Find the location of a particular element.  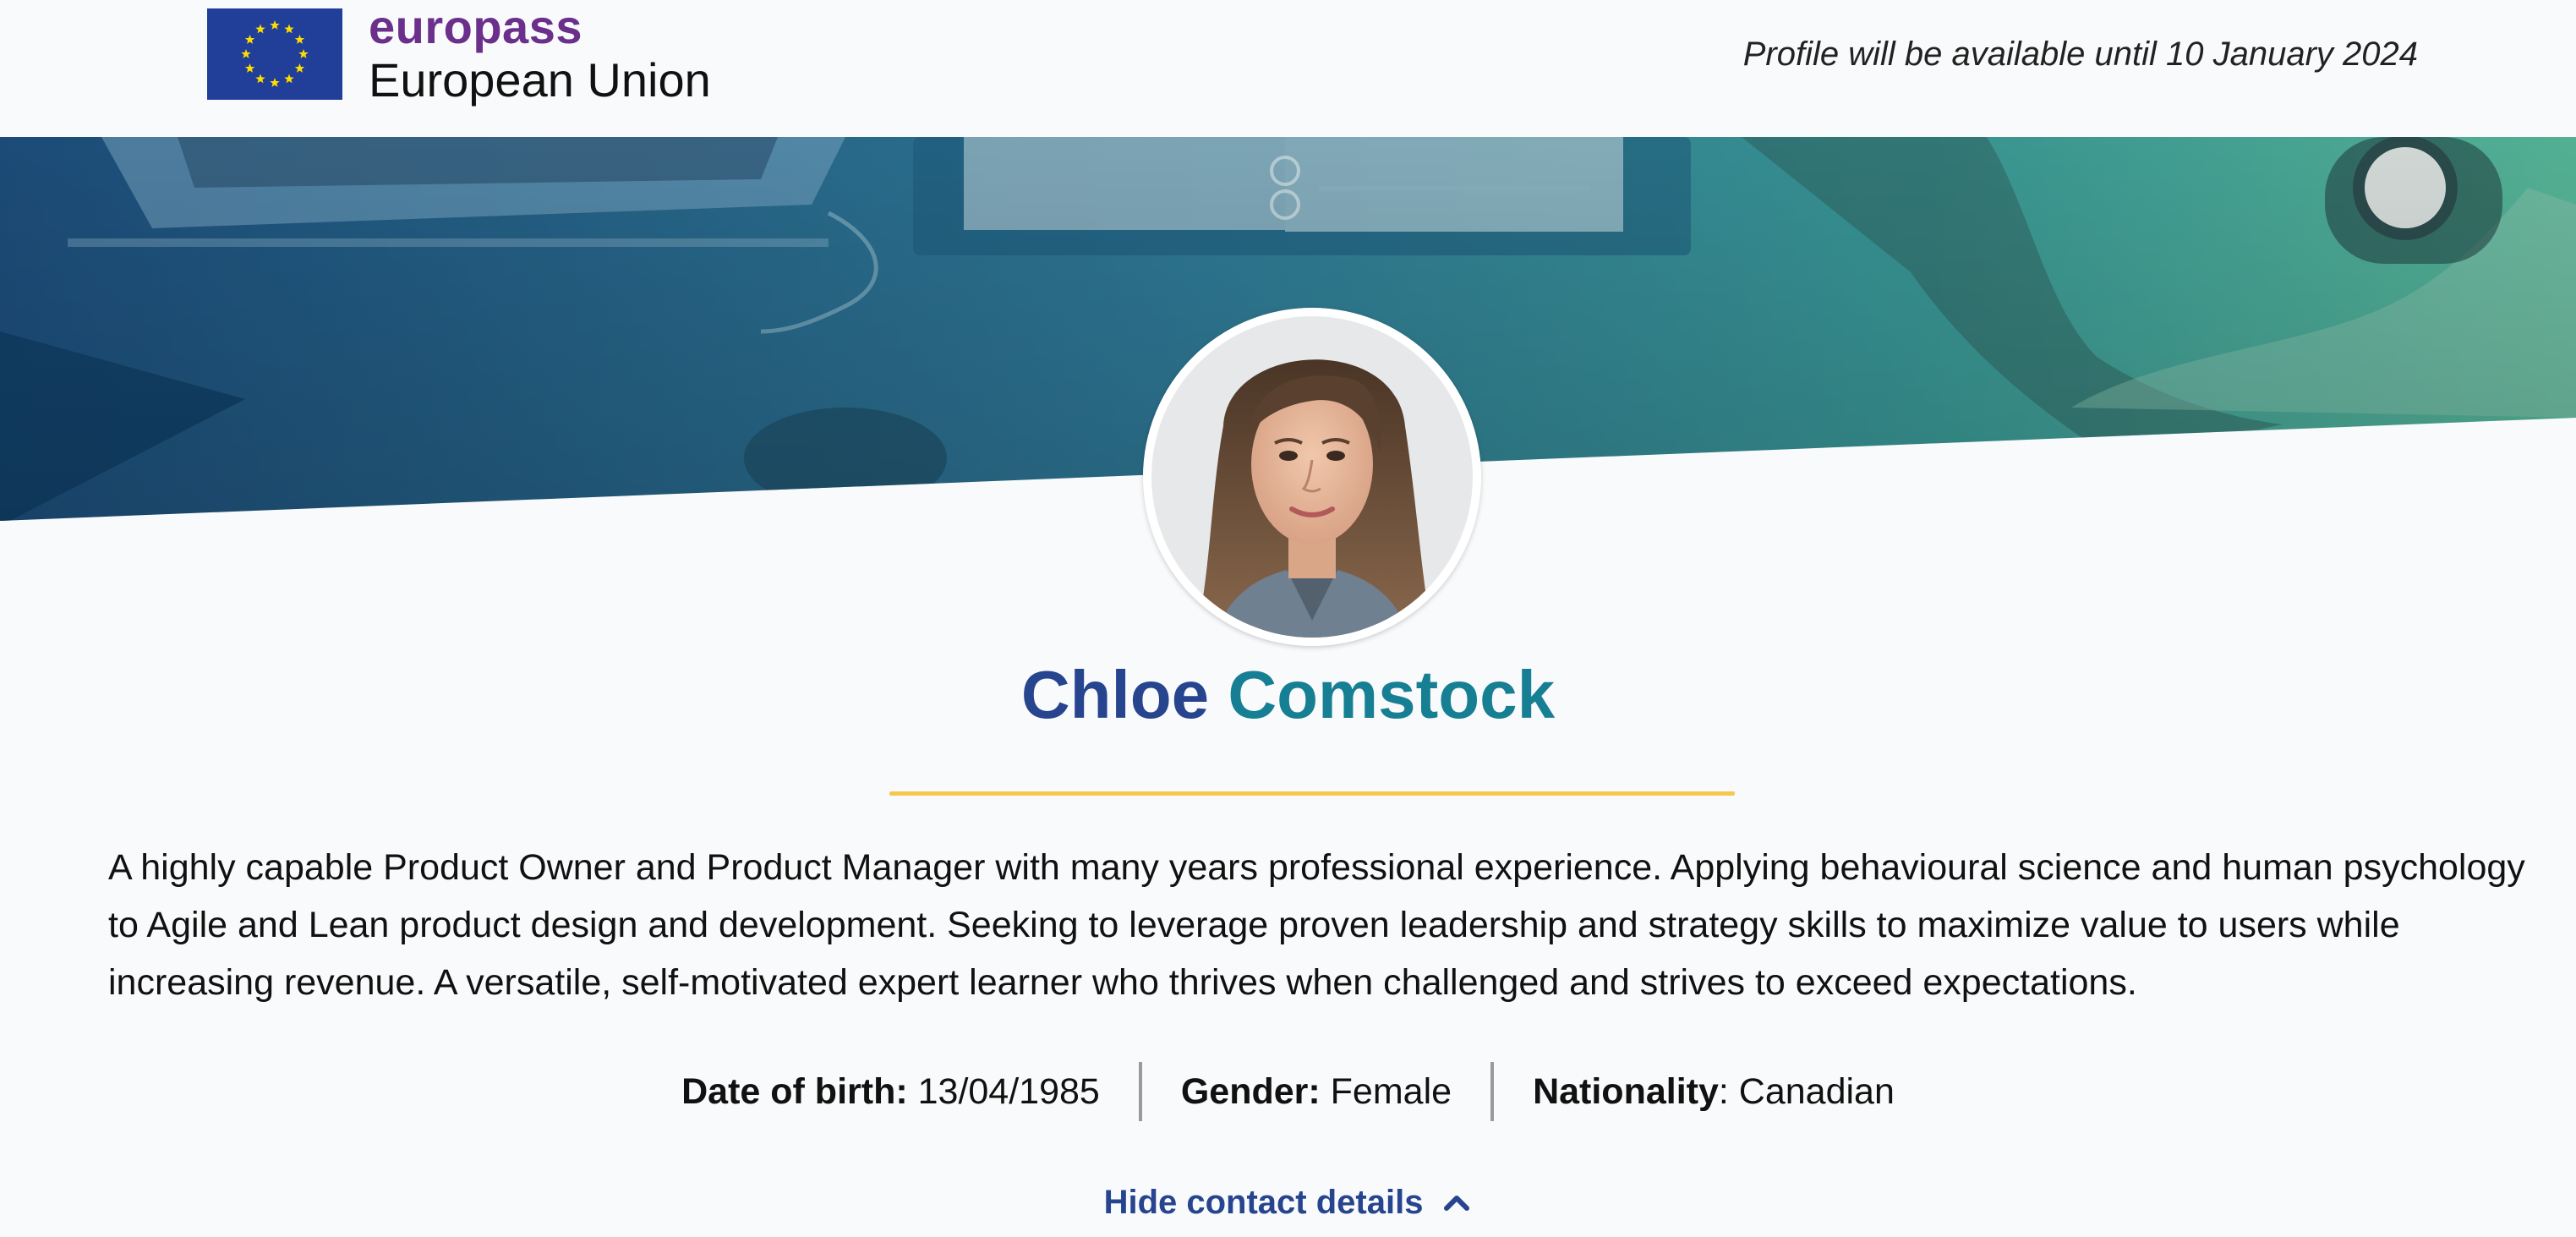

brand-subtitle: European Union is located at coordinates (540, 80).